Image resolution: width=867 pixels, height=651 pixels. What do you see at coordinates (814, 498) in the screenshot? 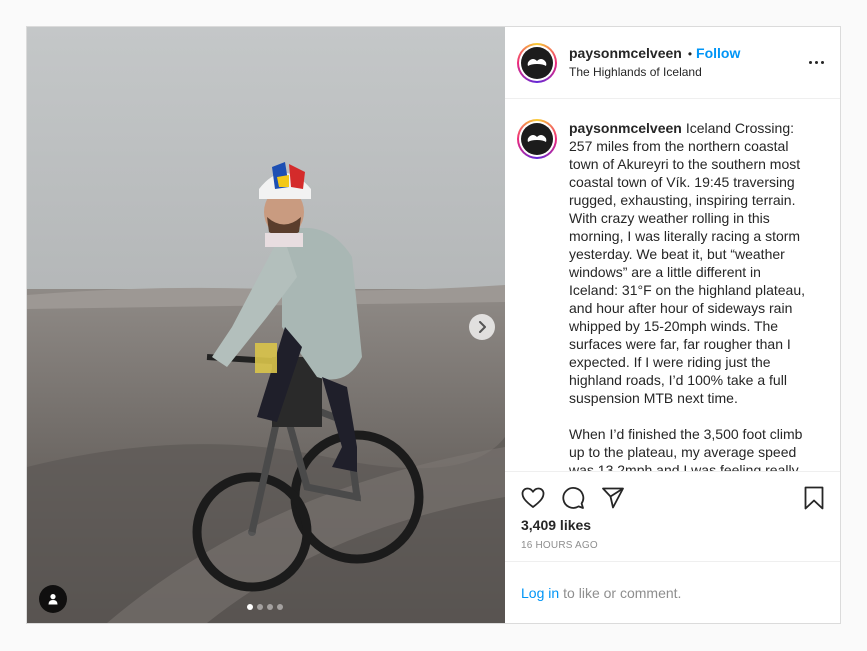
I see `bookmark-icon` at bounding box center [814, 498].